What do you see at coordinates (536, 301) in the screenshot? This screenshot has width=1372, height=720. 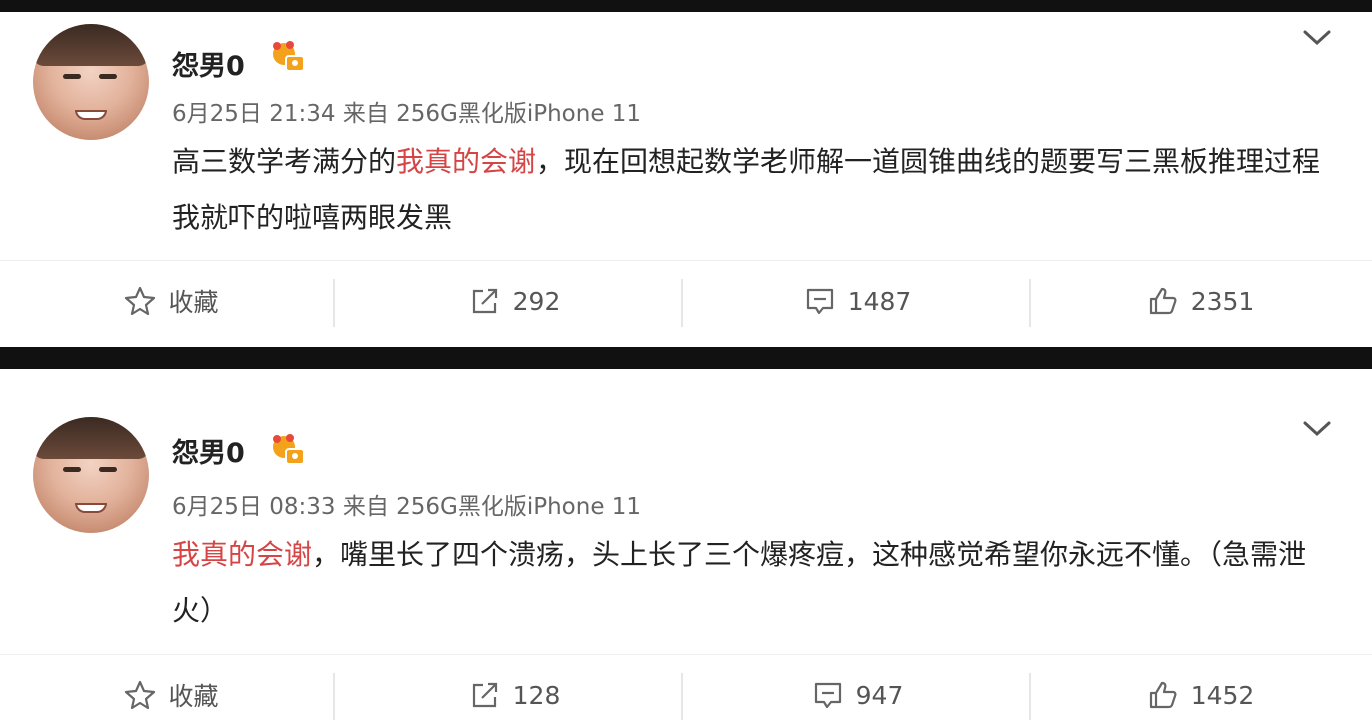 I see `repost-count: 292` at bounding box center [536, 301].